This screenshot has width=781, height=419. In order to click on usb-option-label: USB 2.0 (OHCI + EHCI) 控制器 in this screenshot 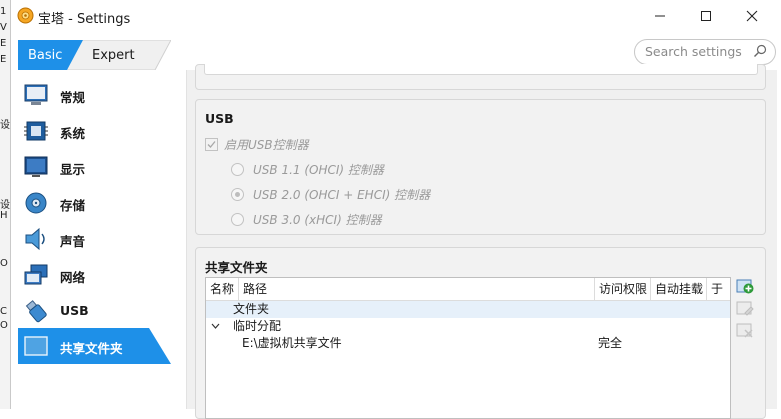, I will do `click(342, 195)`.